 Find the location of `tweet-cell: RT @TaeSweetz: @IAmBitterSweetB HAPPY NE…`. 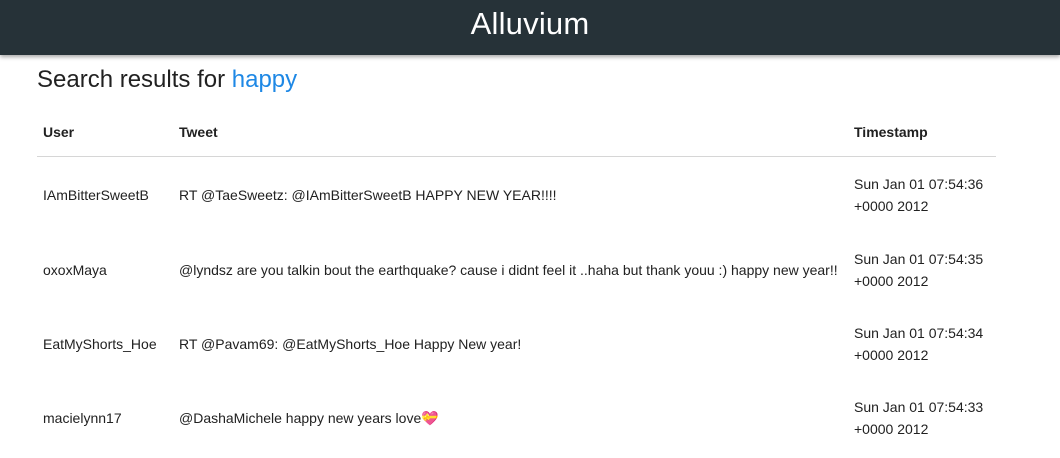

tweet-cell: RT @TaeSweetz: @IAmBitterSweetB HAPPY NE… is located at coordinates (368, 195).